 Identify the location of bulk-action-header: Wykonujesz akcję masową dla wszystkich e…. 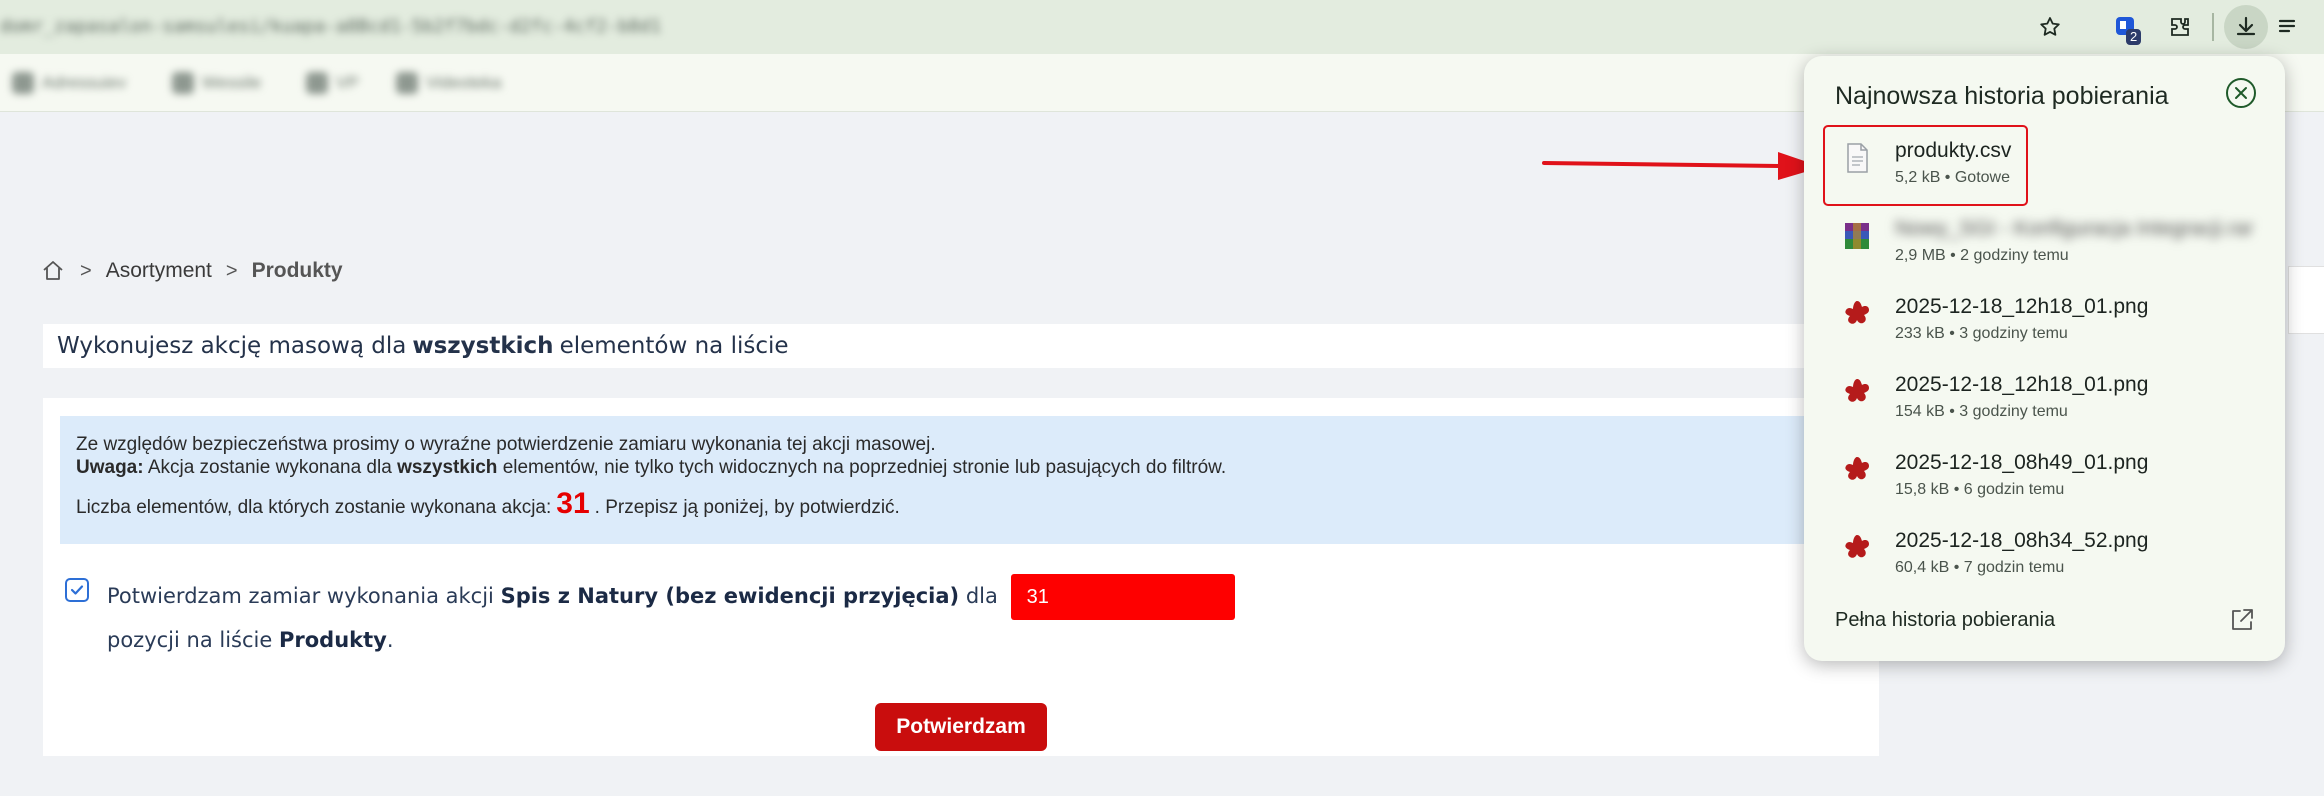
(961, 346).